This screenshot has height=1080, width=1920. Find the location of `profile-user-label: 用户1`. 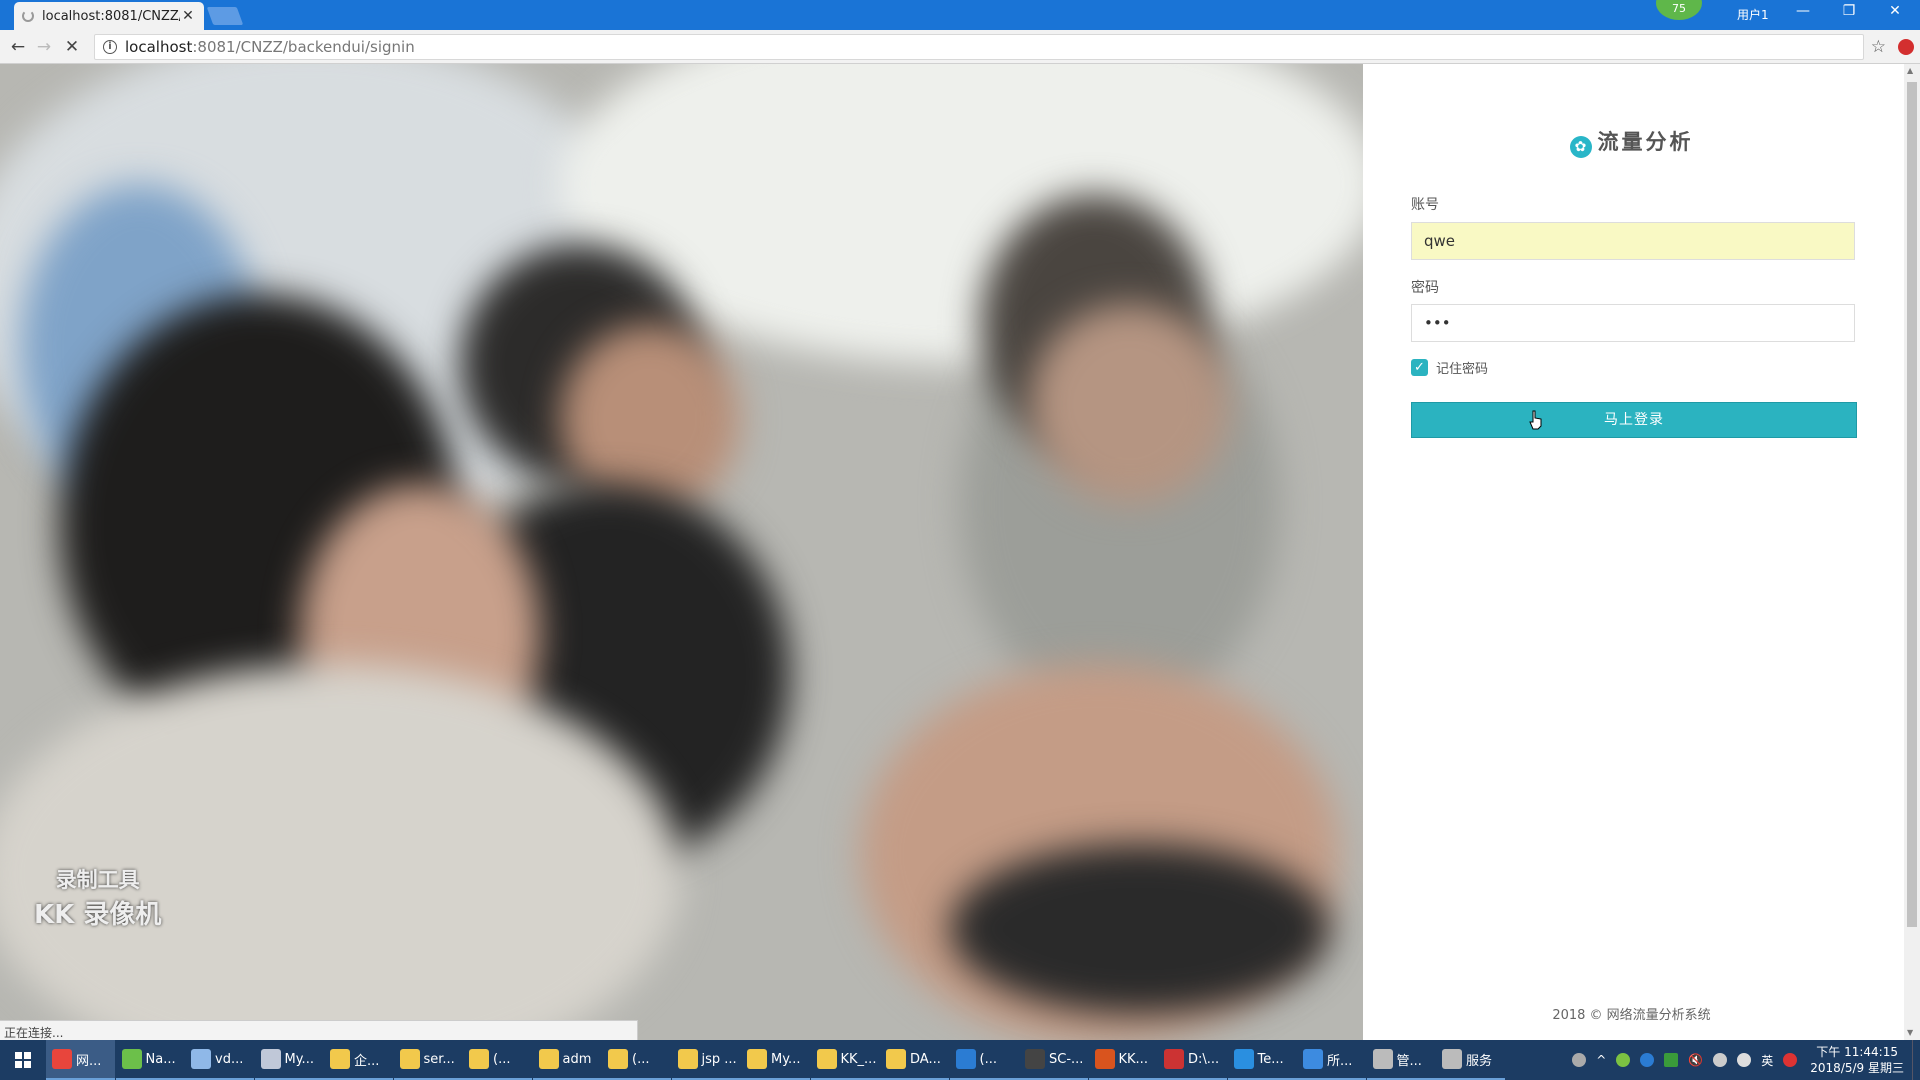

profile-user-label: 用户1 is located at coordinates (1753, 14).